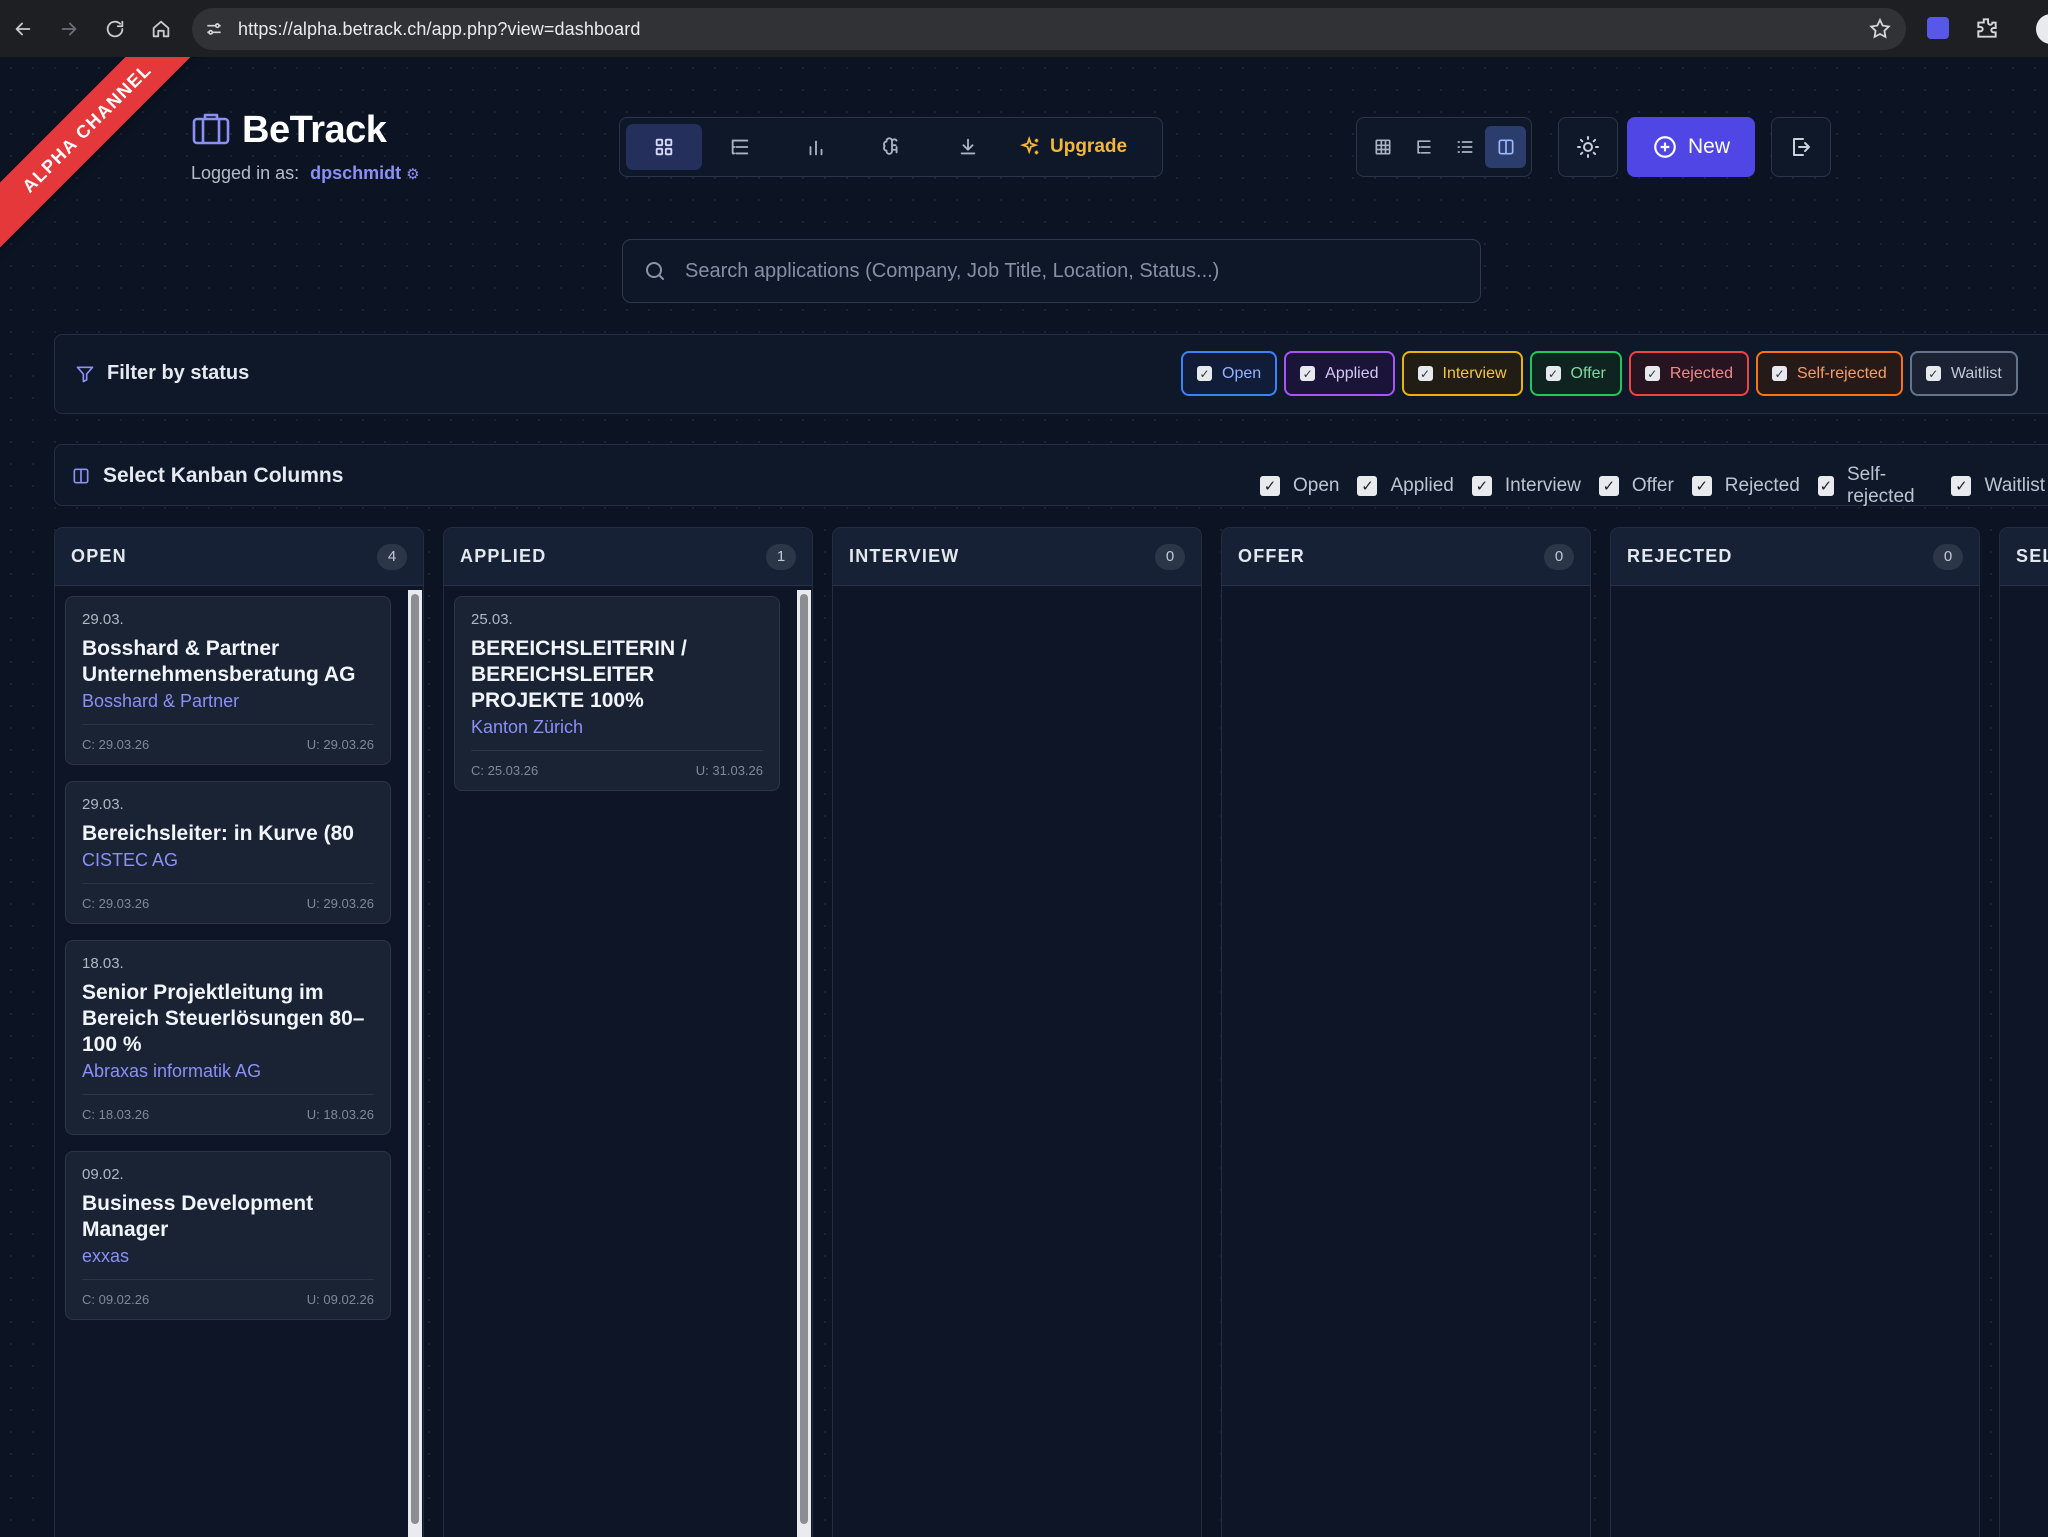 The height and width of the screenshot is (1537, 2048). I want to click on username-link: dpschmidt, so click(355, 173).